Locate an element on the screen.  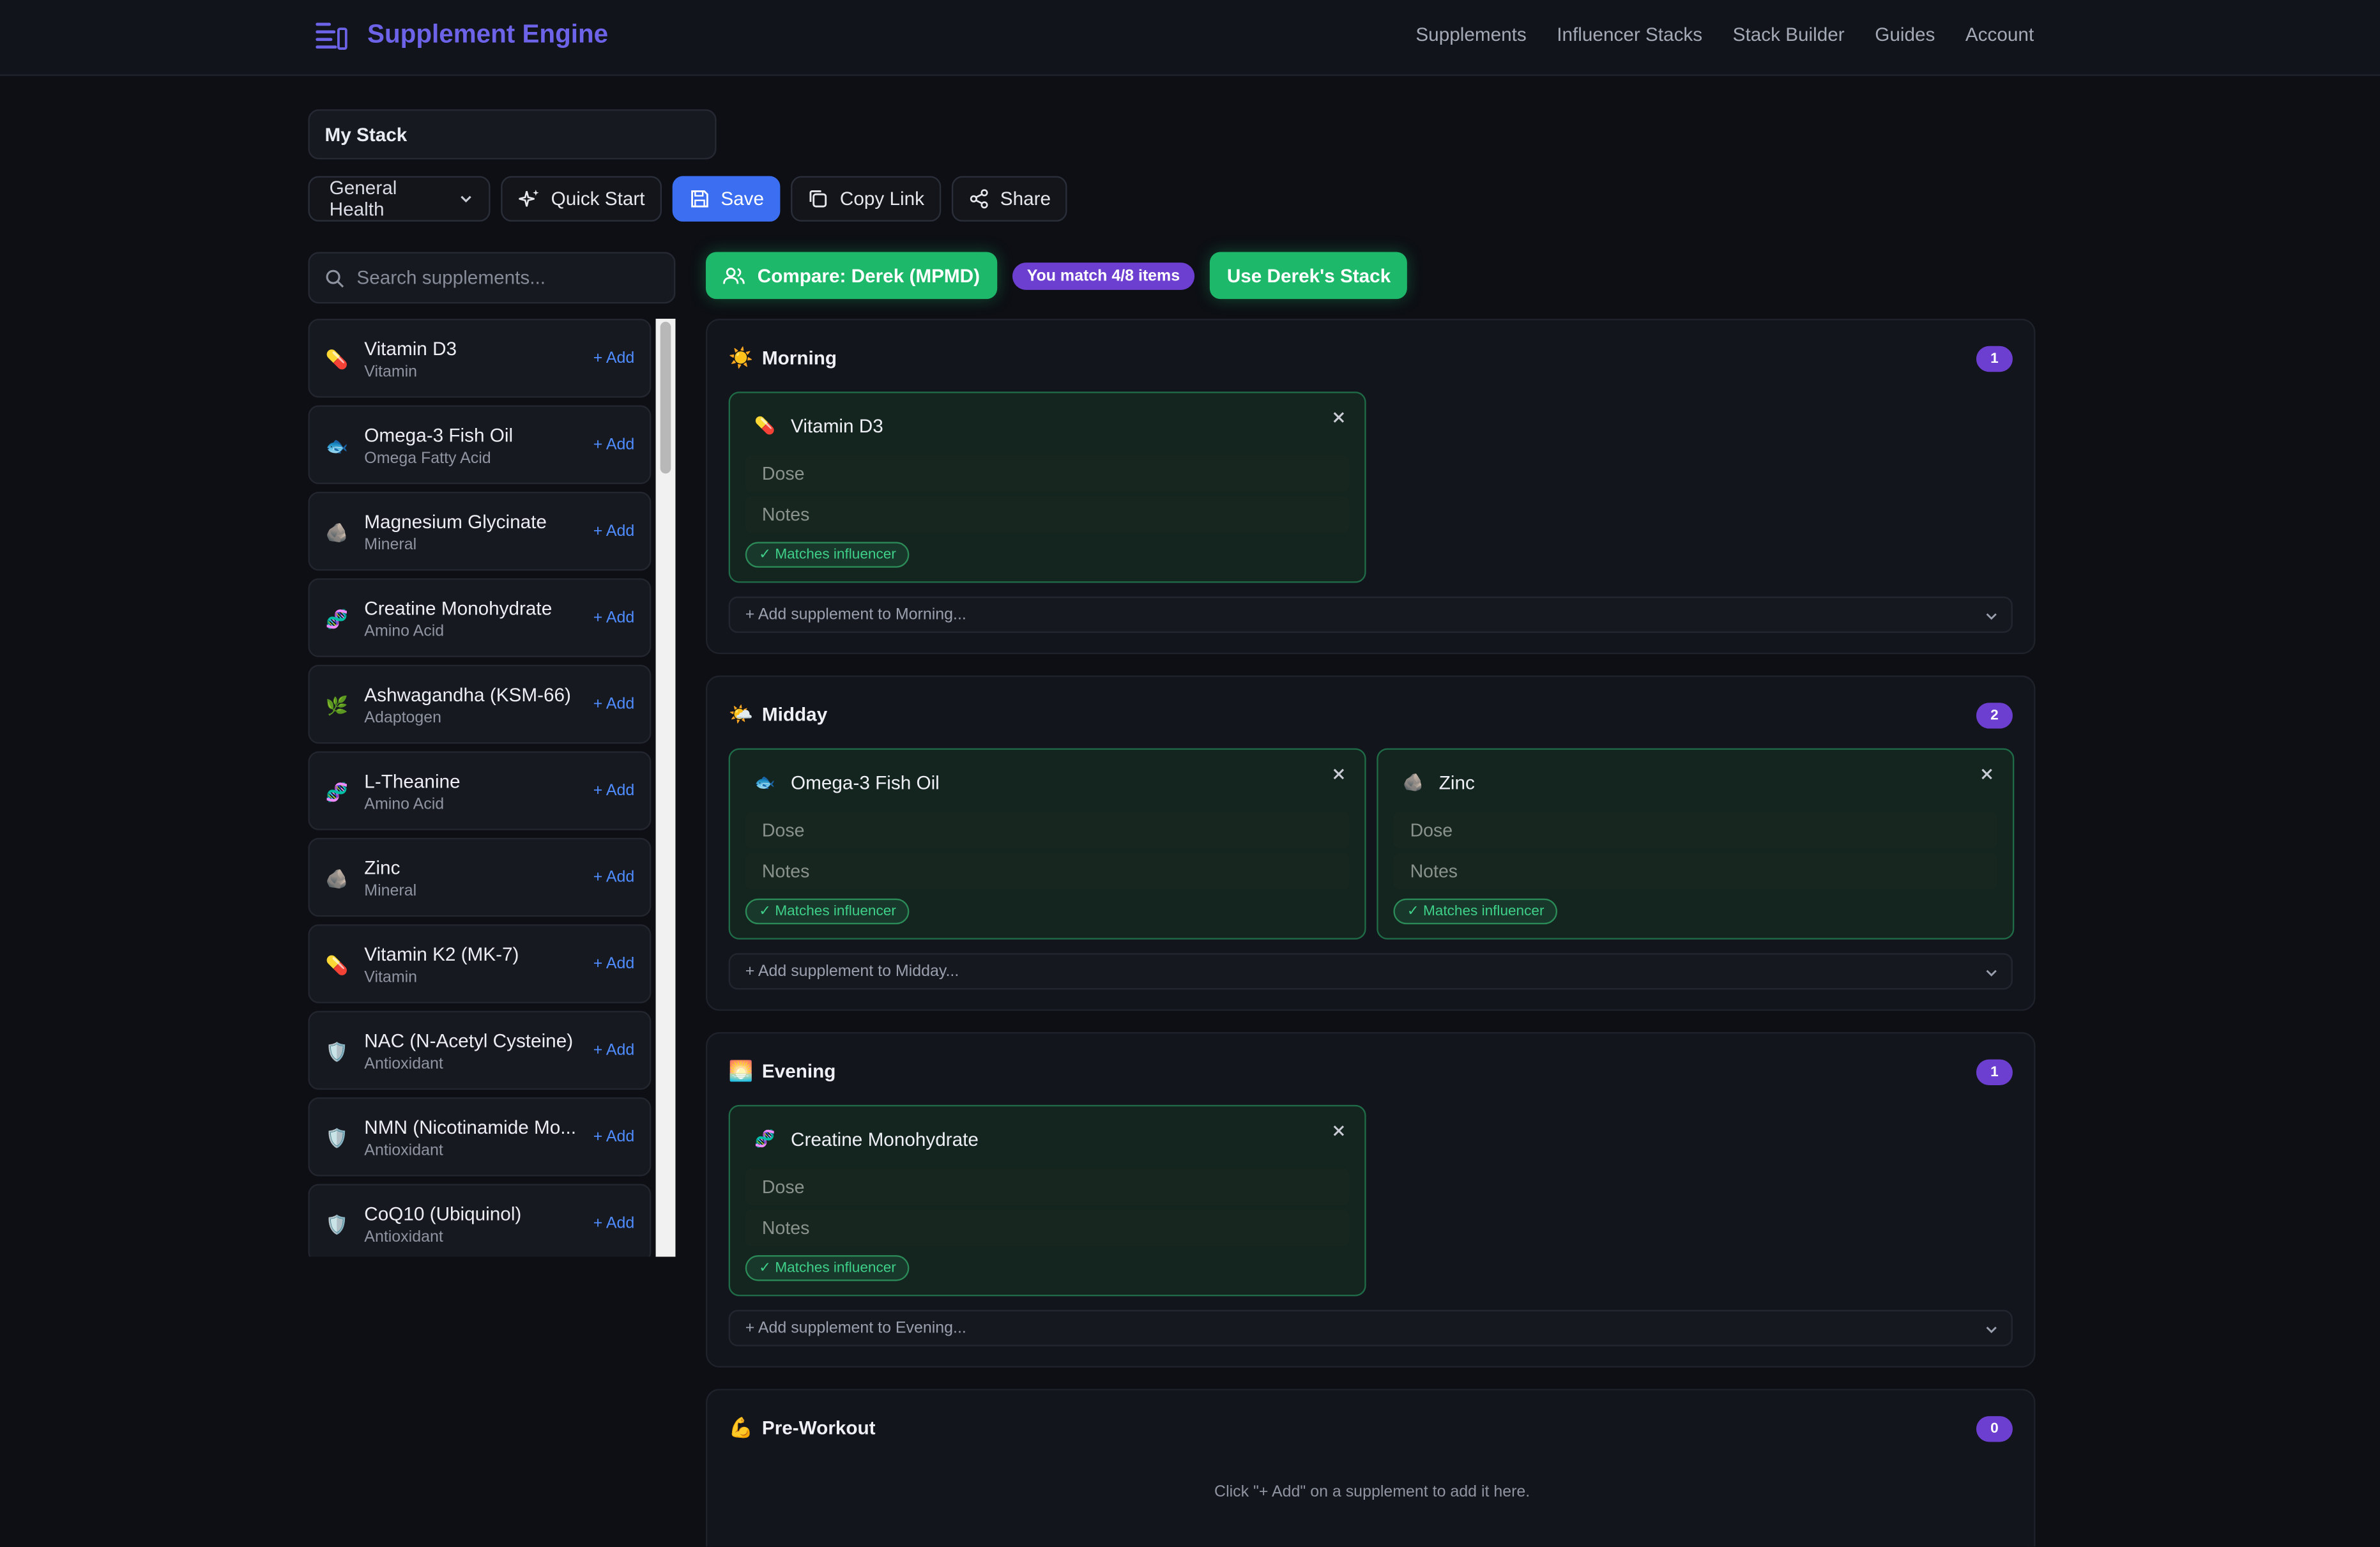
share-icon is located at coordinates (979, 199).